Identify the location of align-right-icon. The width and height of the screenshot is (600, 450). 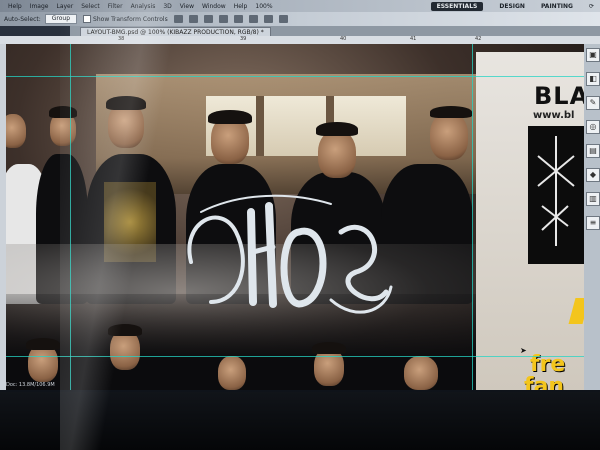
(253, 19).